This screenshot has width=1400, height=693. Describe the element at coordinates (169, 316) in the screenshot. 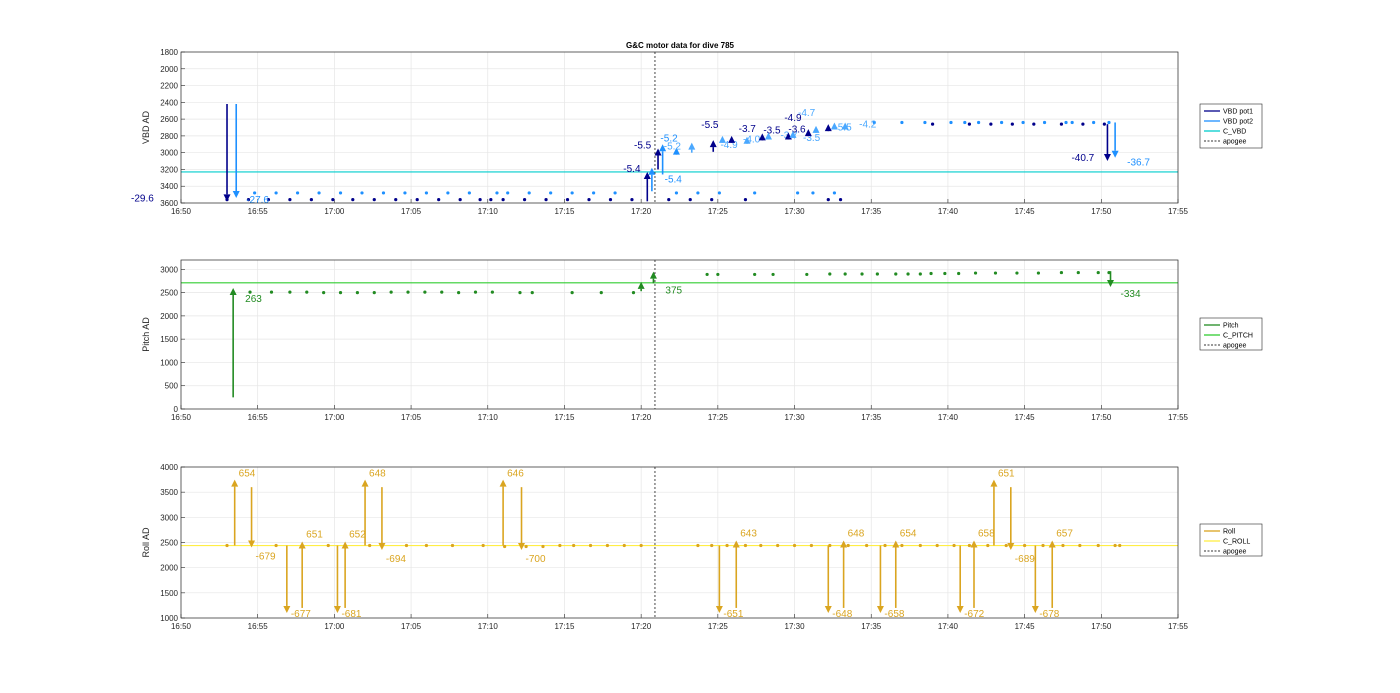

I see `pitch-y-tick-label: 2000` at that location.